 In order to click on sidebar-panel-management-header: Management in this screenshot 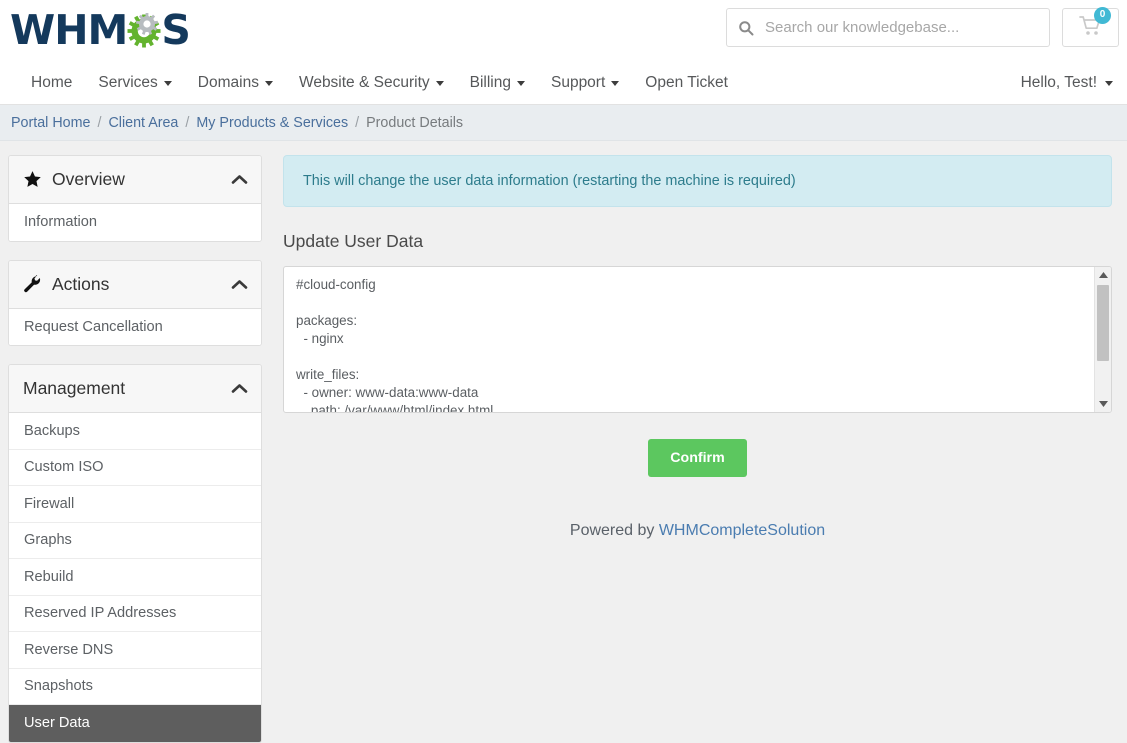, I will do `click(135, 389)`.